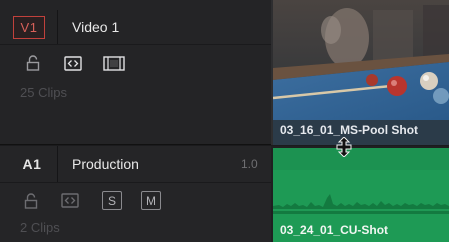 This screenshot has width=449, height=242. What do you see at coordinates (349, 130) in the screenshot?
I see `video-clip-name: 03_16_01_MS-Pool Shot` at bounding box center [349, 130].